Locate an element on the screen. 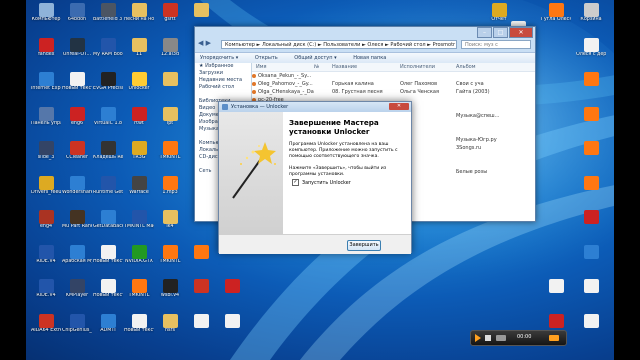  nav-item: Рабочий стол is located at coordinates (223, 87).